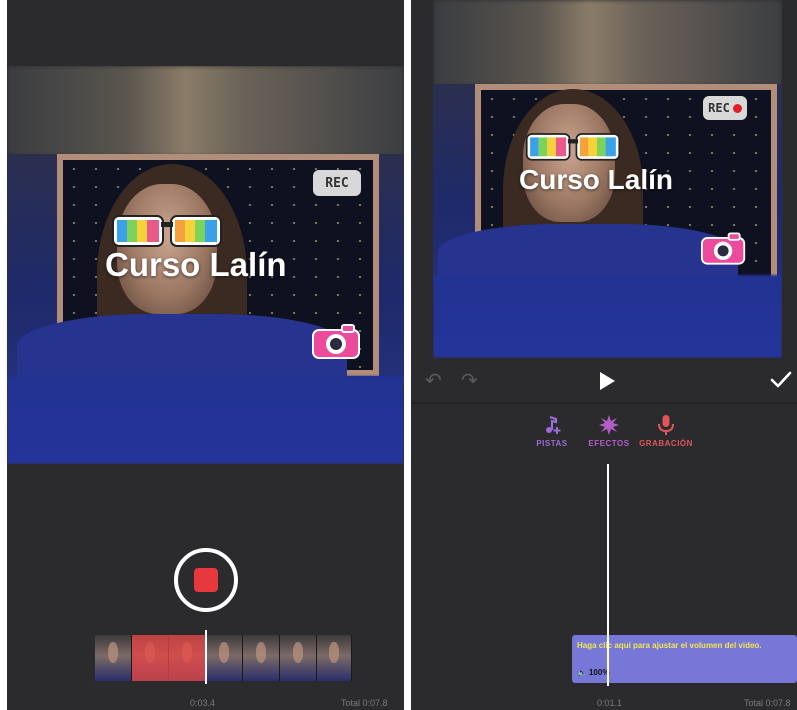  What do you see at coordinates (737, 108) in the screenshot?
I see `rec-dot-icon` at bounding box center [737, 108].